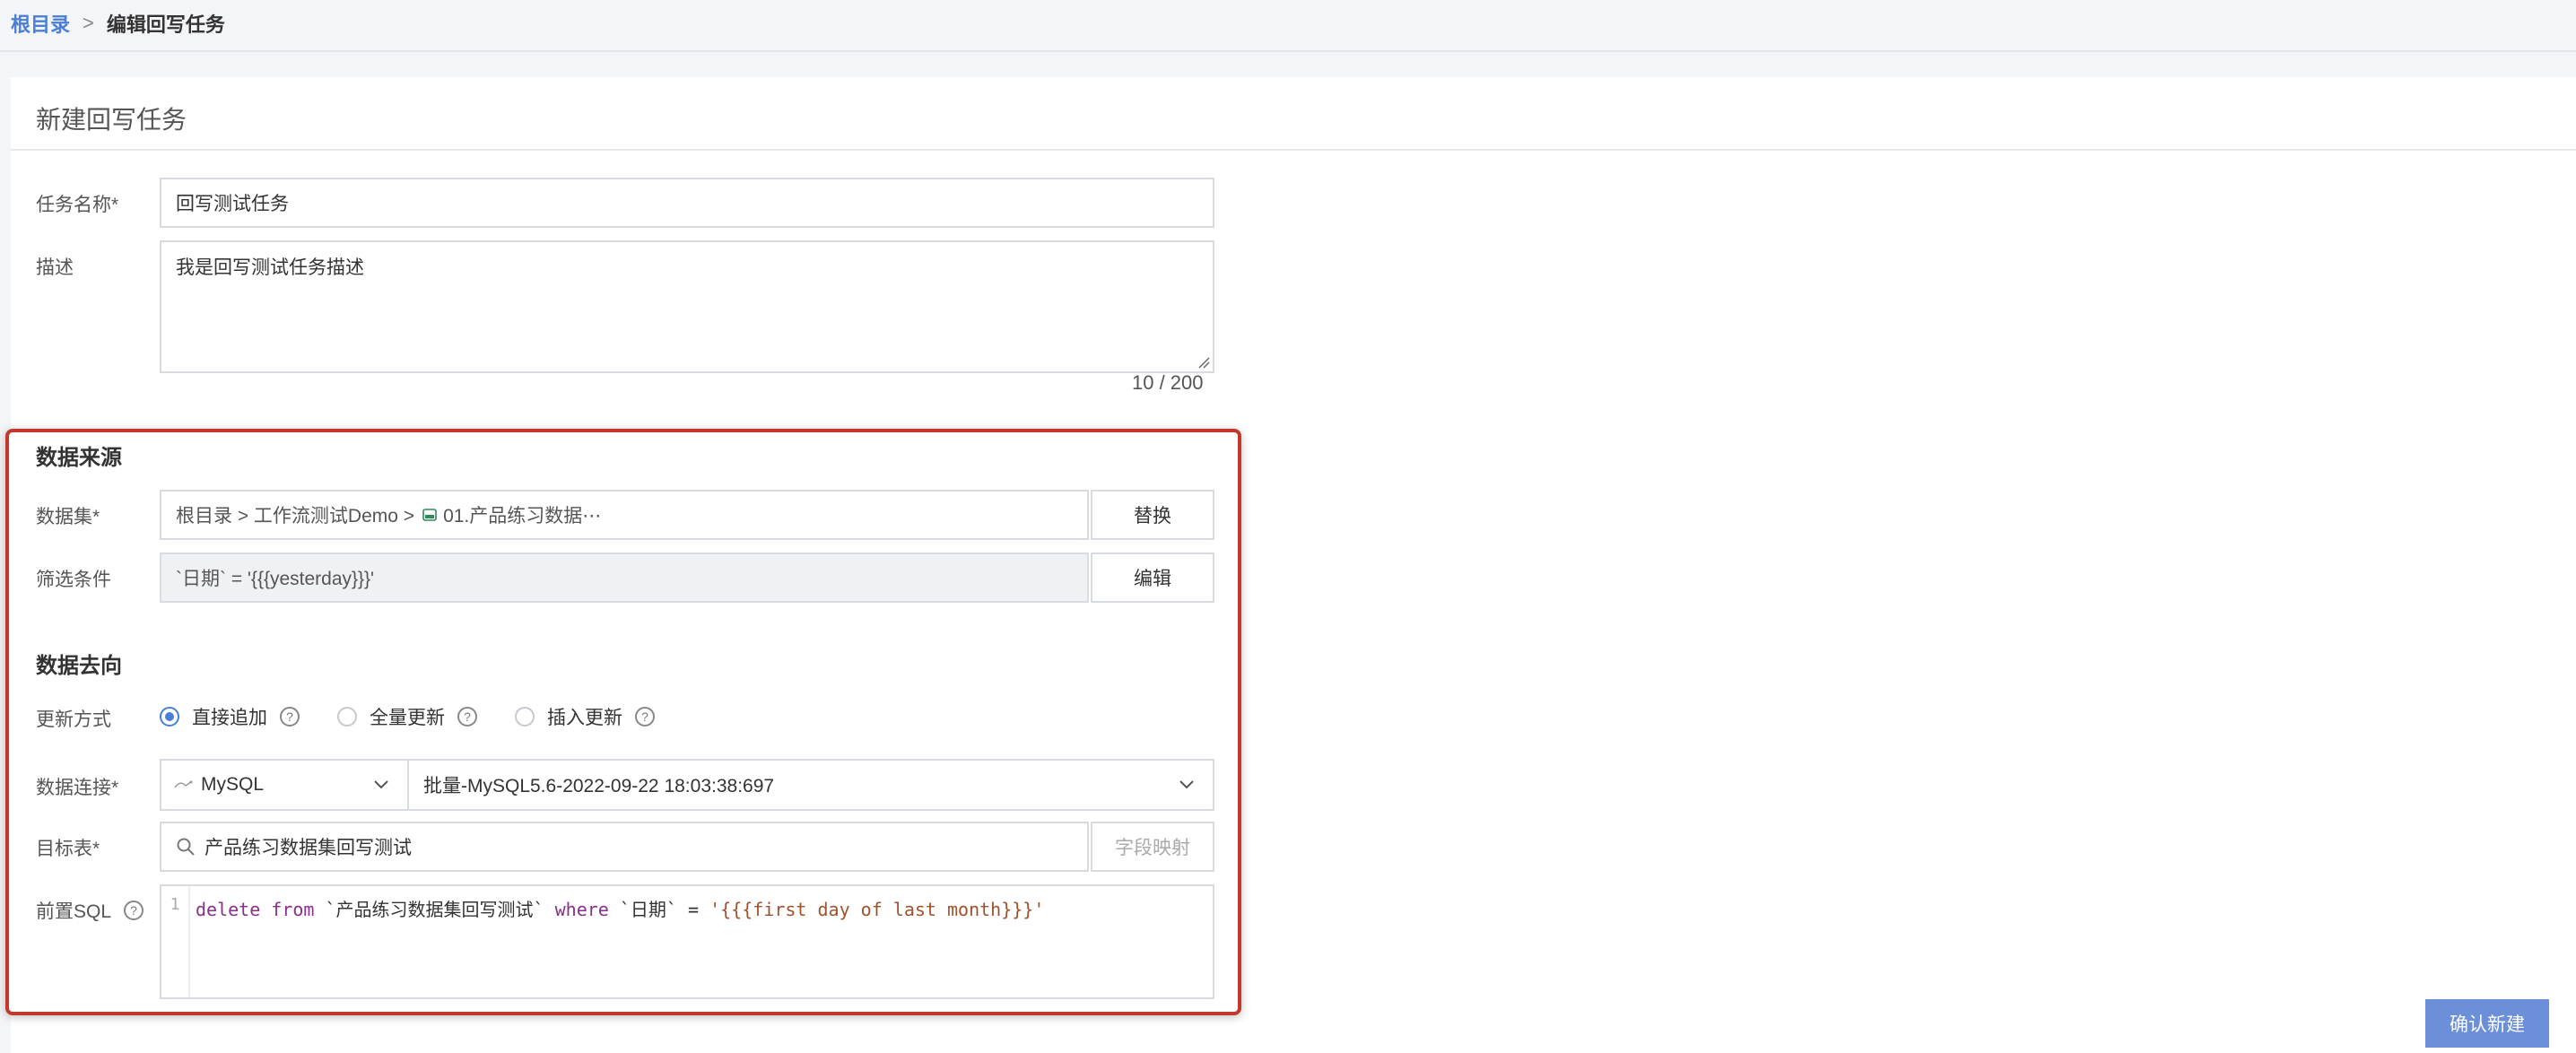 The width and height of the screenshot is (2576, 1053). Describe the element at coordinates (68, 849) in the screenshot. I see `target-table-label: 目标表*` at that location.